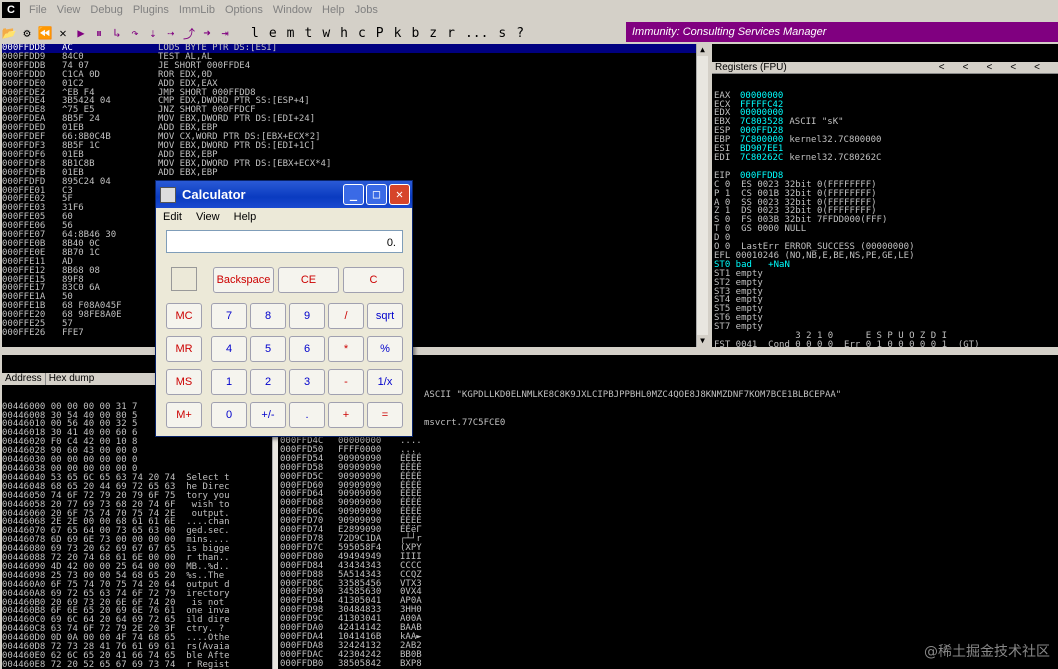 Image resolution: width=1058 pixels, height=669 pixels. What do you see at coordinates (349, 48) in the screenshot?
I see `disasm-row: 000FFDD8 AC LODS BYTE PTR DS:[ESI]` at bounding box center [349, 48].